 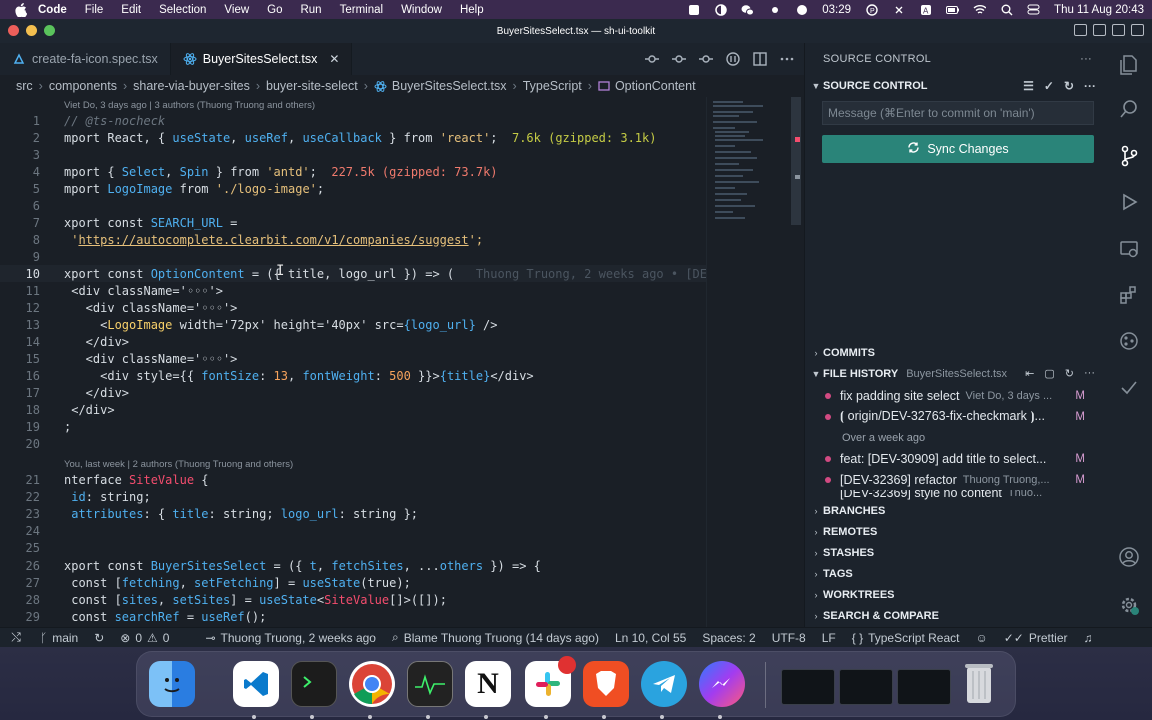 I want to click on branches-section: › BRANCHES, so click(x=957, y=510).